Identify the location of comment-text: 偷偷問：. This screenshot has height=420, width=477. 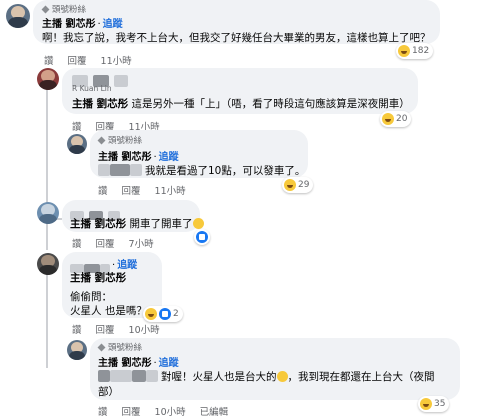
(91, 297).